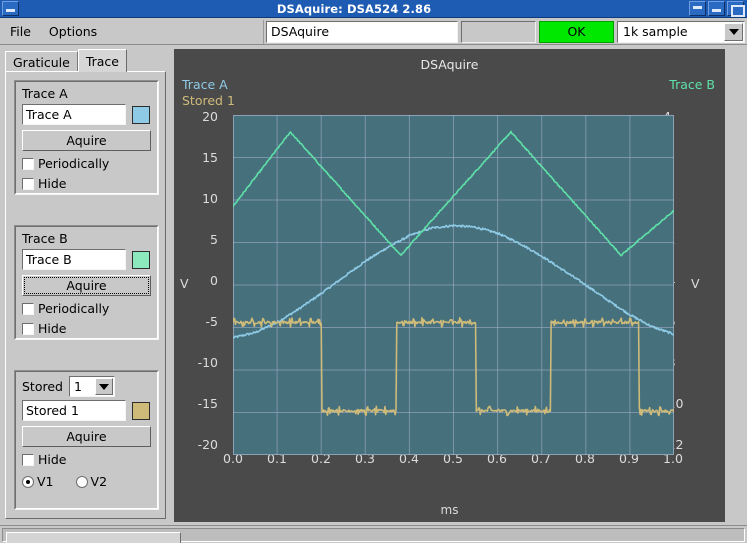 Image resolution: width=747 pixels, height=543 pixels. I want to click on trace-b-periodically-row: Periodically, so click(86, 308).